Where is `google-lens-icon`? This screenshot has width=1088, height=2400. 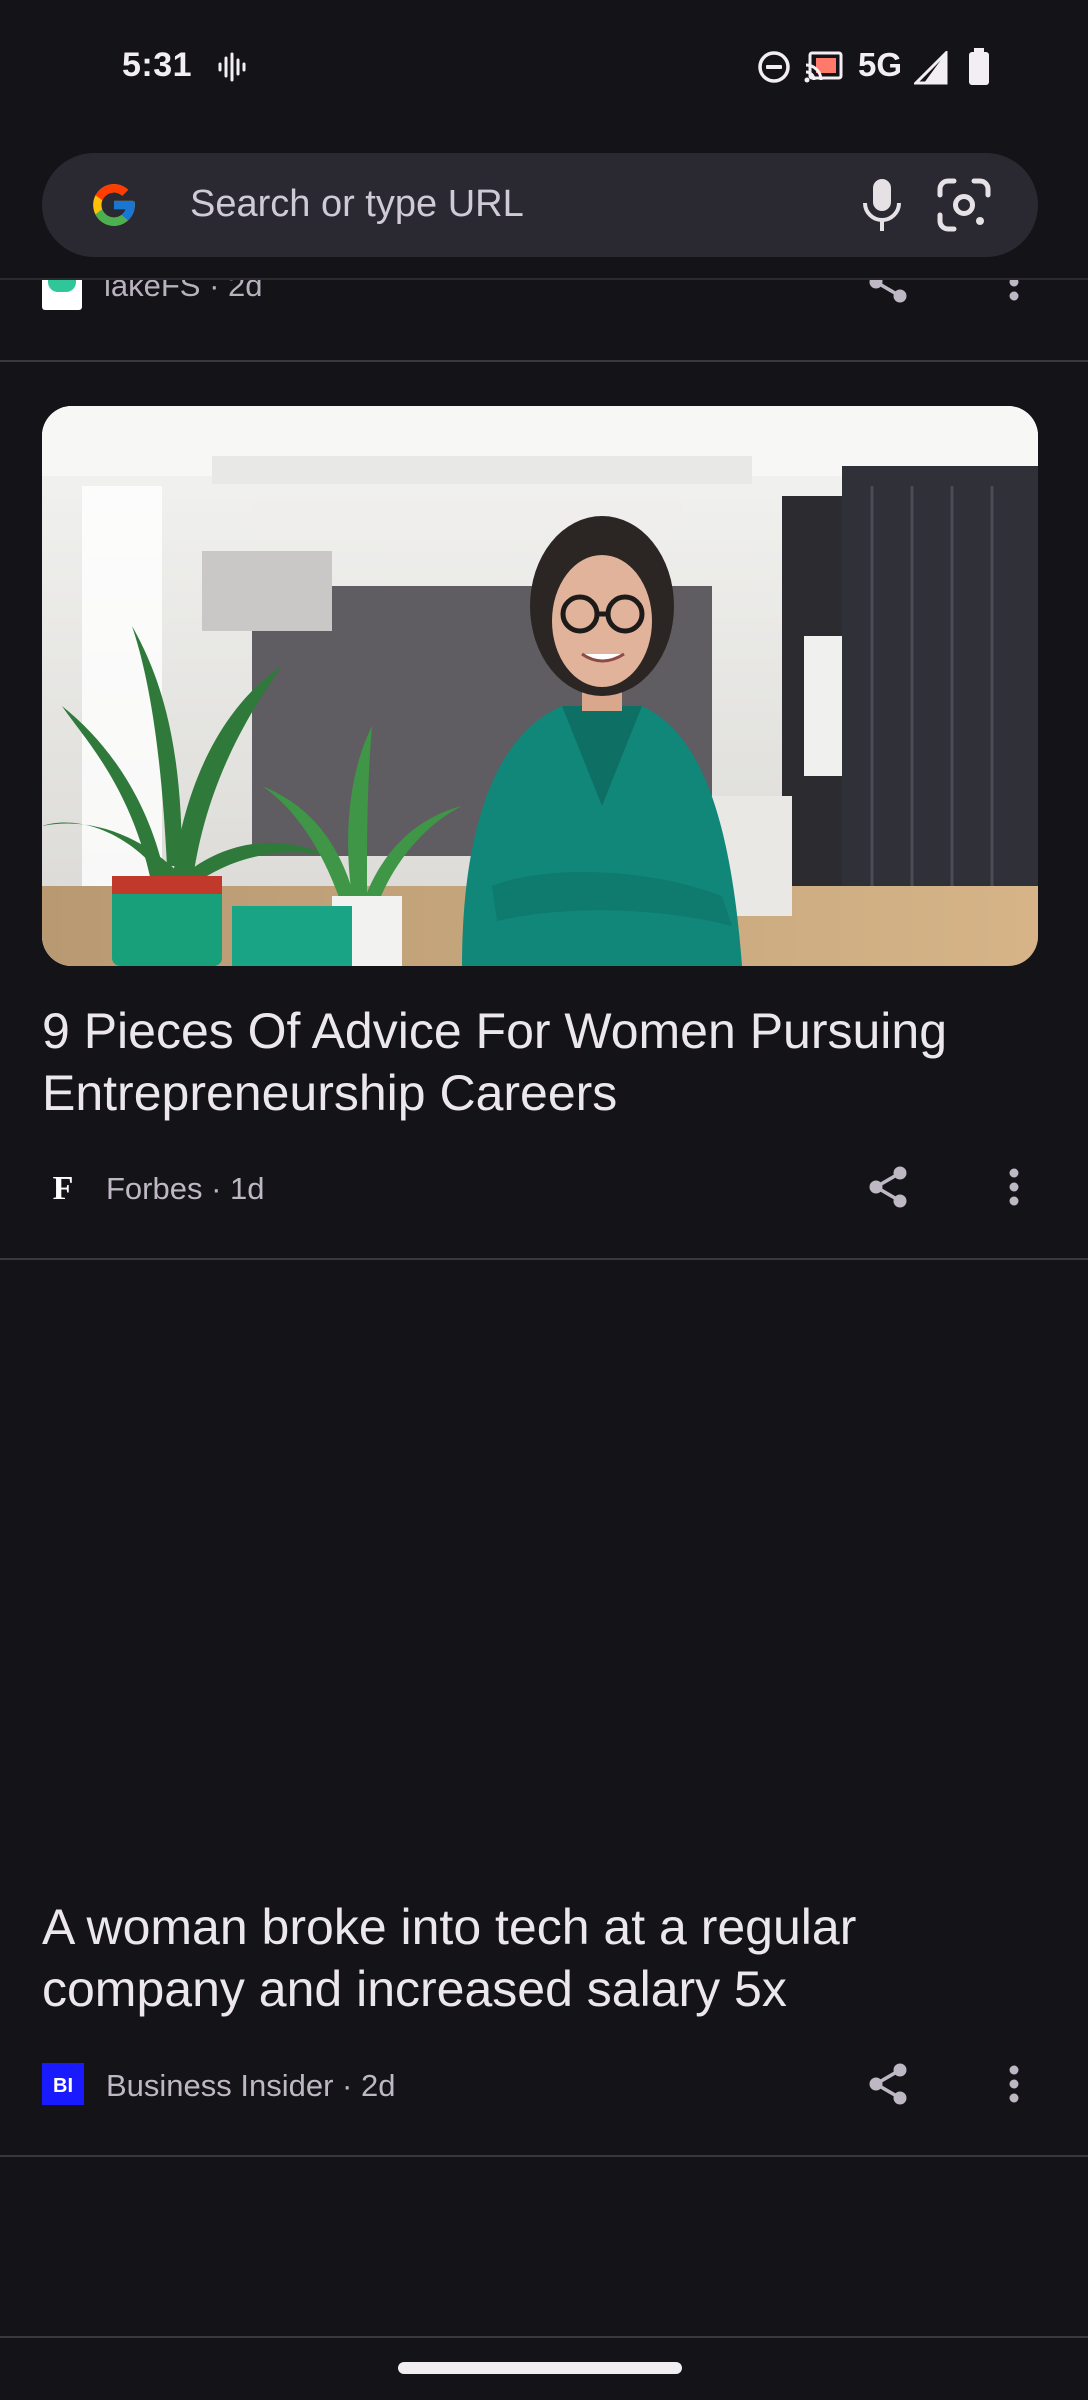
google-lens-icon is located at coordinates (964, 205).